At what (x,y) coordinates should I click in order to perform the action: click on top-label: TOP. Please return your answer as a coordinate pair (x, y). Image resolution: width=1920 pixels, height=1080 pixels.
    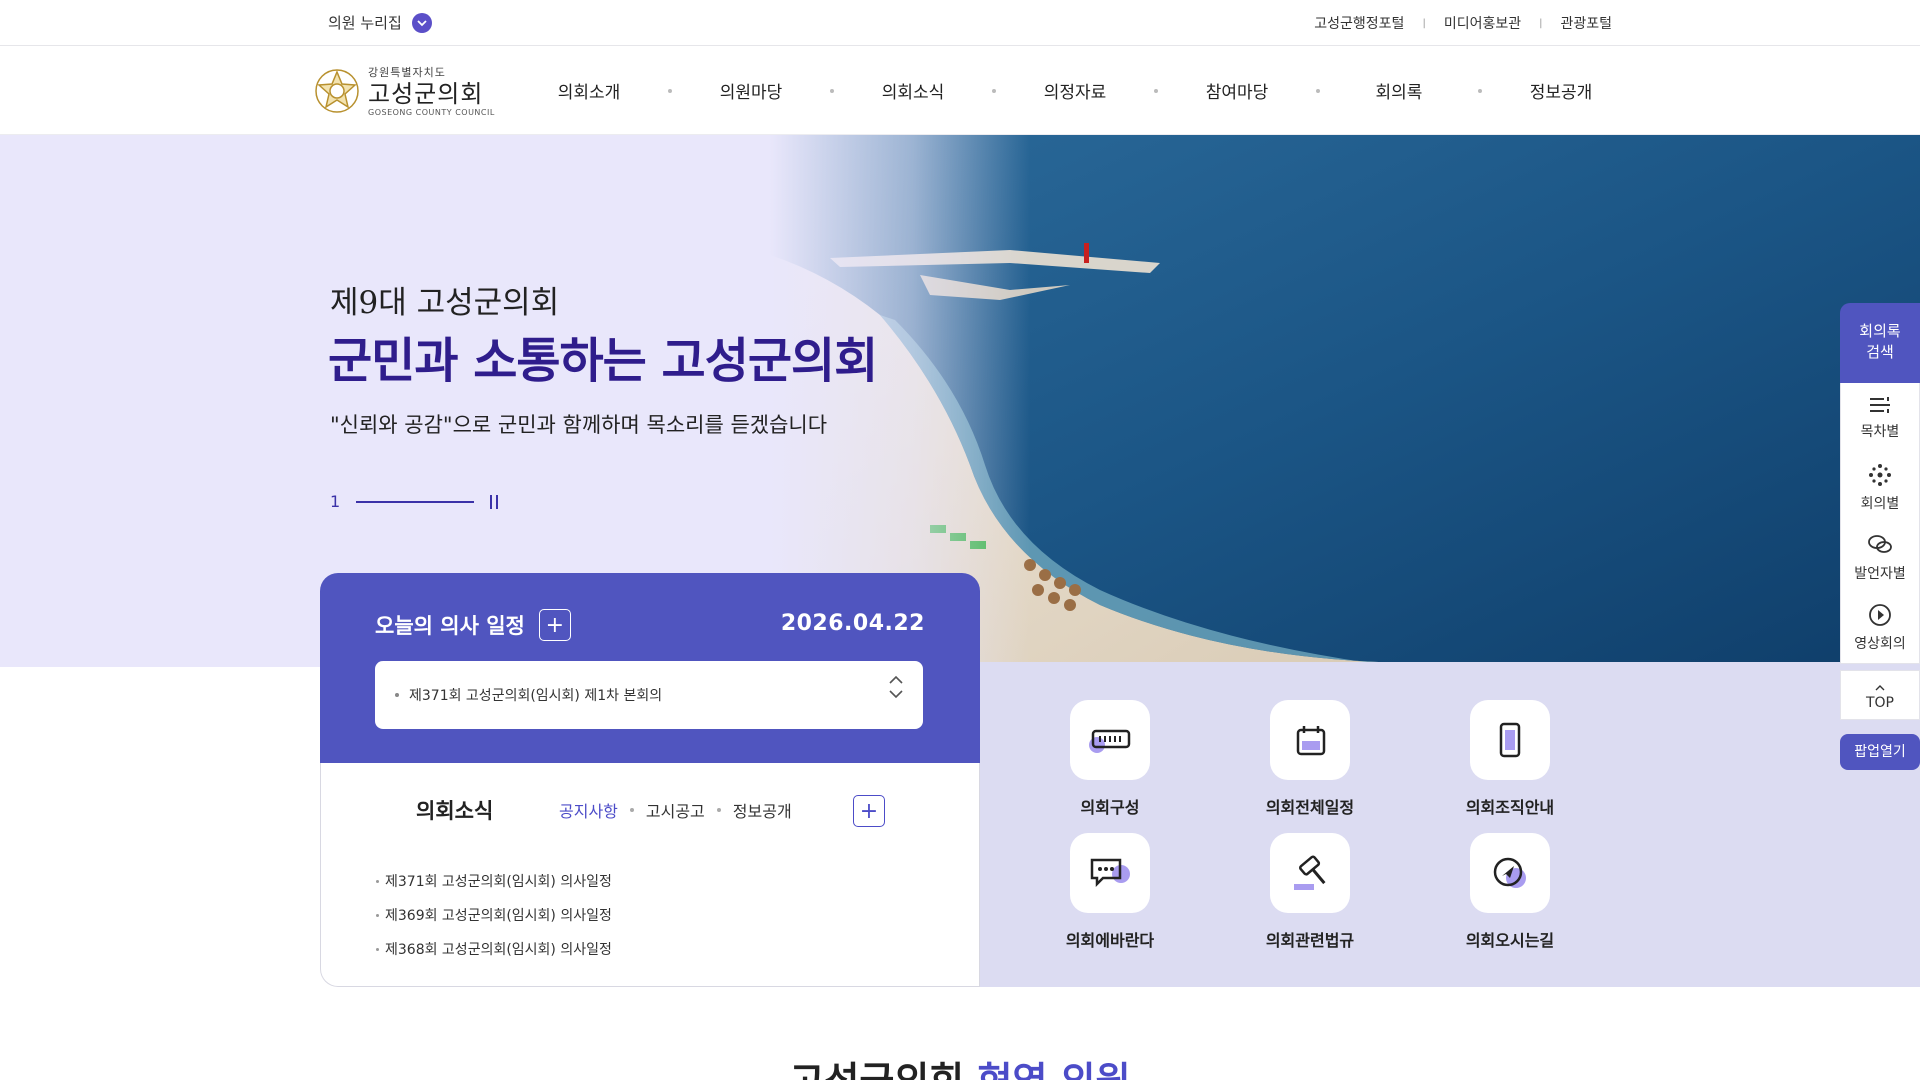
    Looking at the image, I should click on (1879, 703).